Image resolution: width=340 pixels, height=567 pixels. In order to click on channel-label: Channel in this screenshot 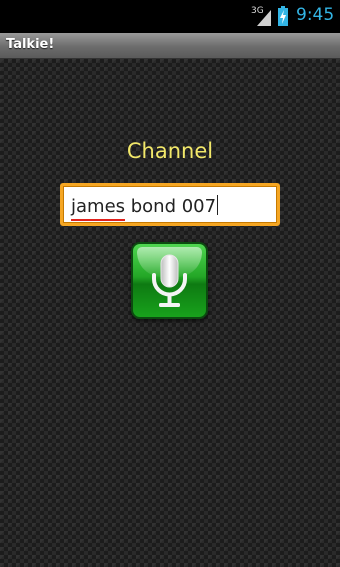, I will do `click(170, 151)`.